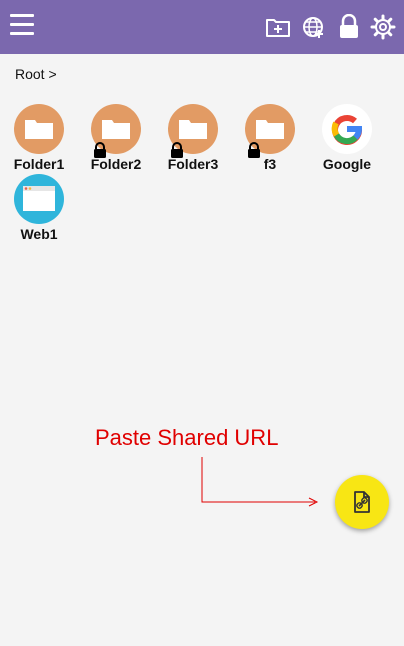 The image size is (404, 646). What do you see at coordinates (193, 164) in the screenshot?
I see `item-label: Folder3` at bounding box center [193, 164].